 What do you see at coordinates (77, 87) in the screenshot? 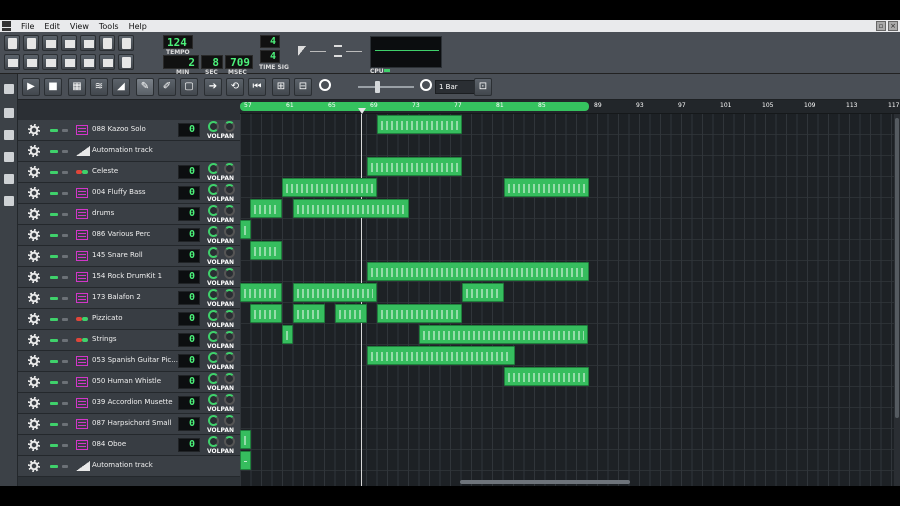
I see `add-beat-track-icon: ▦` at bounding box center [77, 87].